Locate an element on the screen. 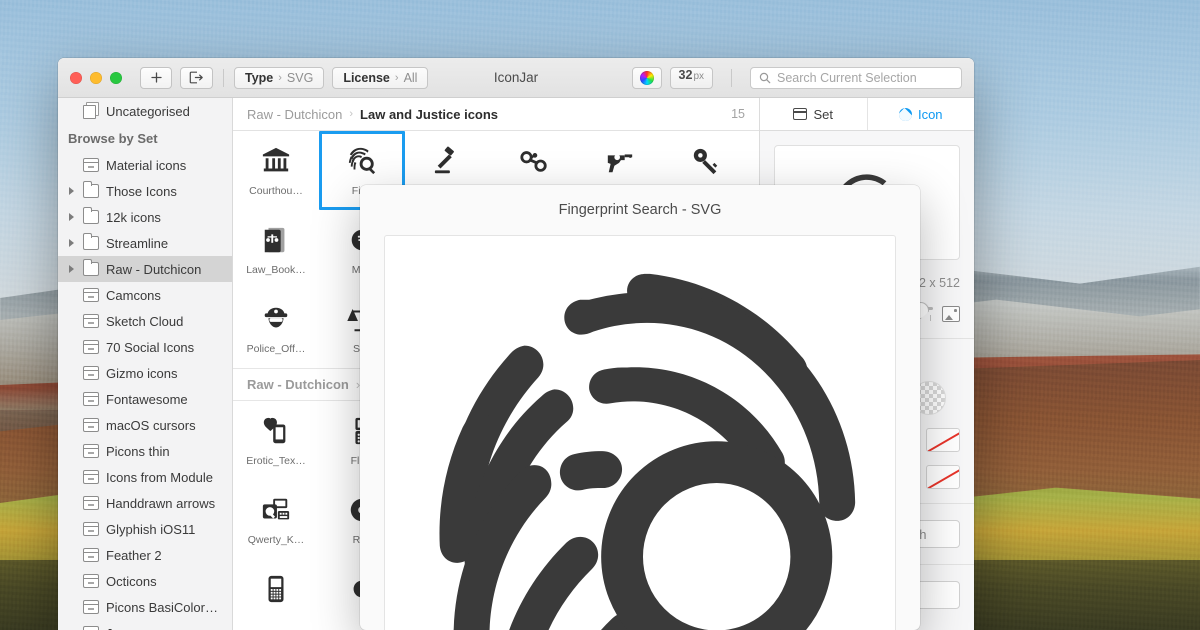 This screenshot has width=1200, height=630. tab-set: Set is located at coordinates (813, 114).